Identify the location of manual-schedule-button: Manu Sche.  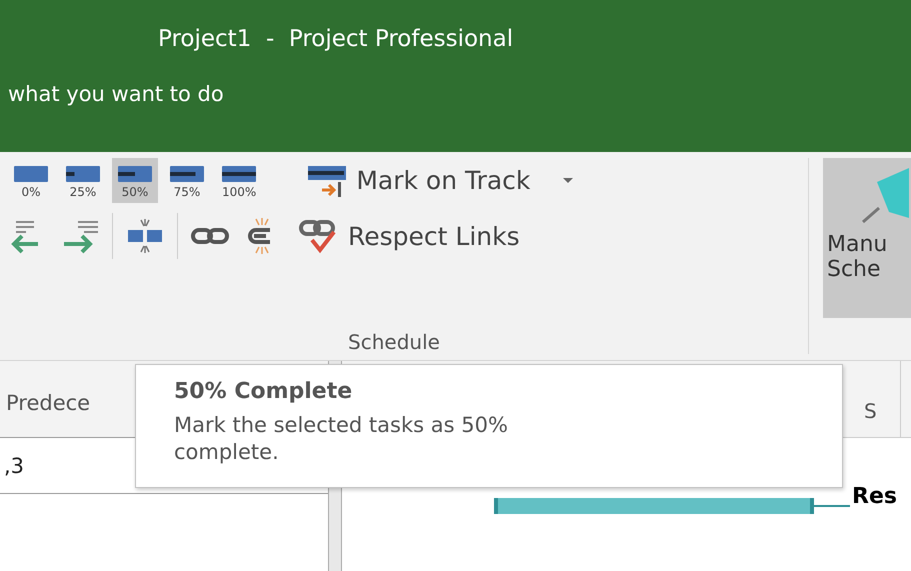
(867, 238).